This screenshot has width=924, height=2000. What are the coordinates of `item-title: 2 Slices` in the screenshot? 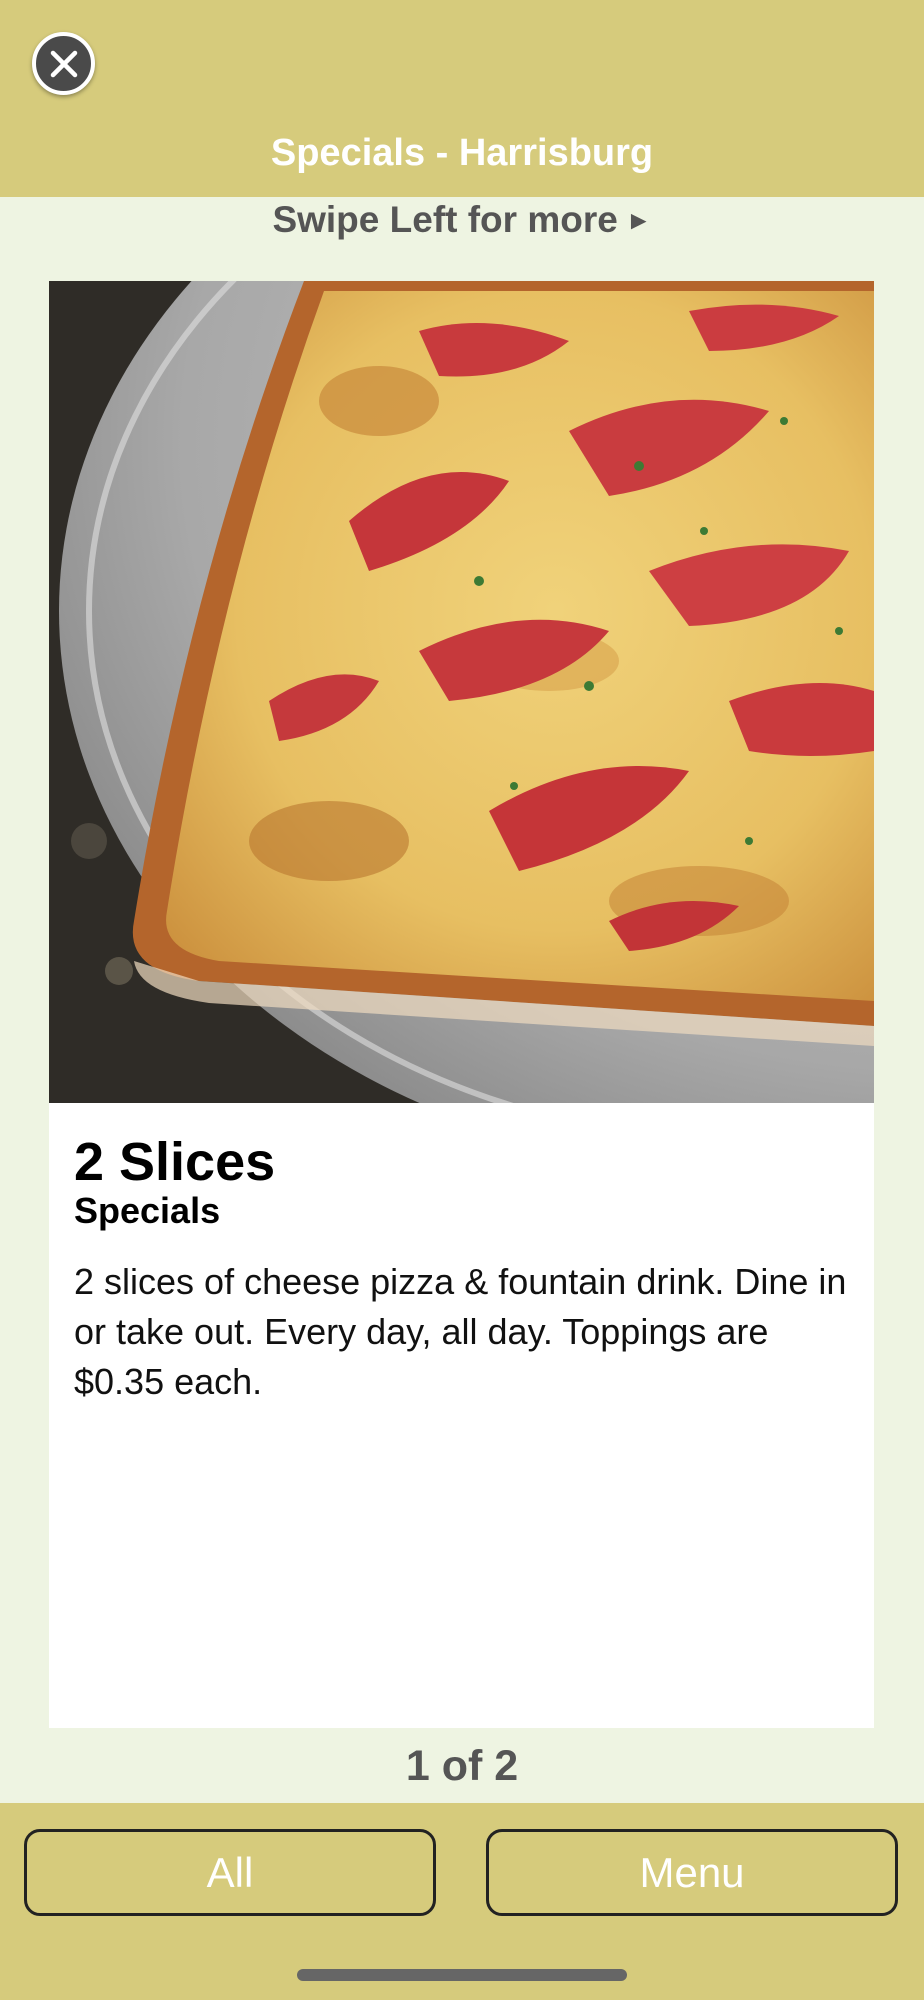 It's located at (175, 1162).